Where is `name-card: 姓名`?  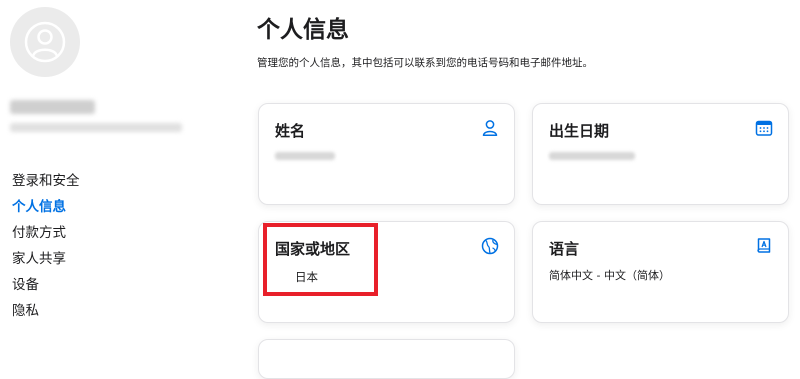
name-card: 姓名 is located at coordinates (386, 154).